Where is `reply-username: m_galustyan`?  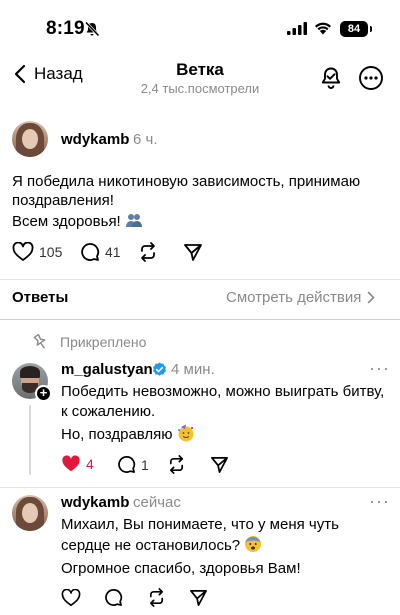 reply-username: m_galustyan is located at coordinates (107, 369).